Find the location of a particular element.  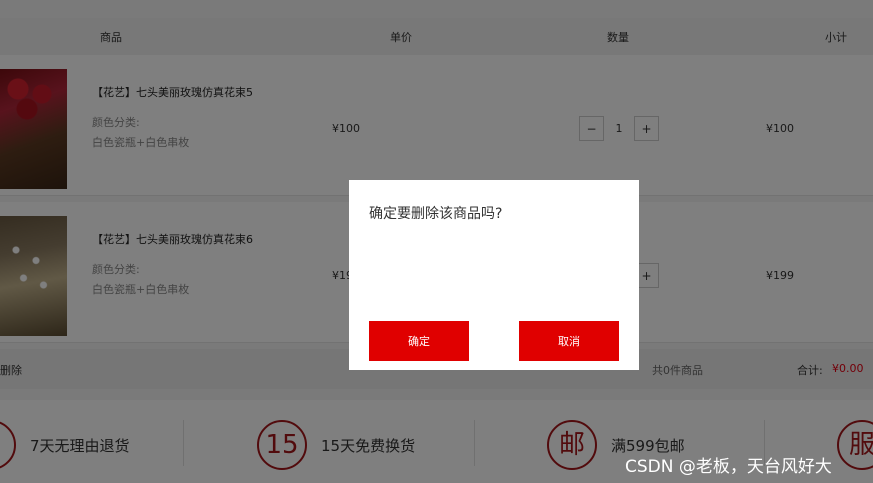

confirm-button: 确定 is located at coordinates (419, 341).